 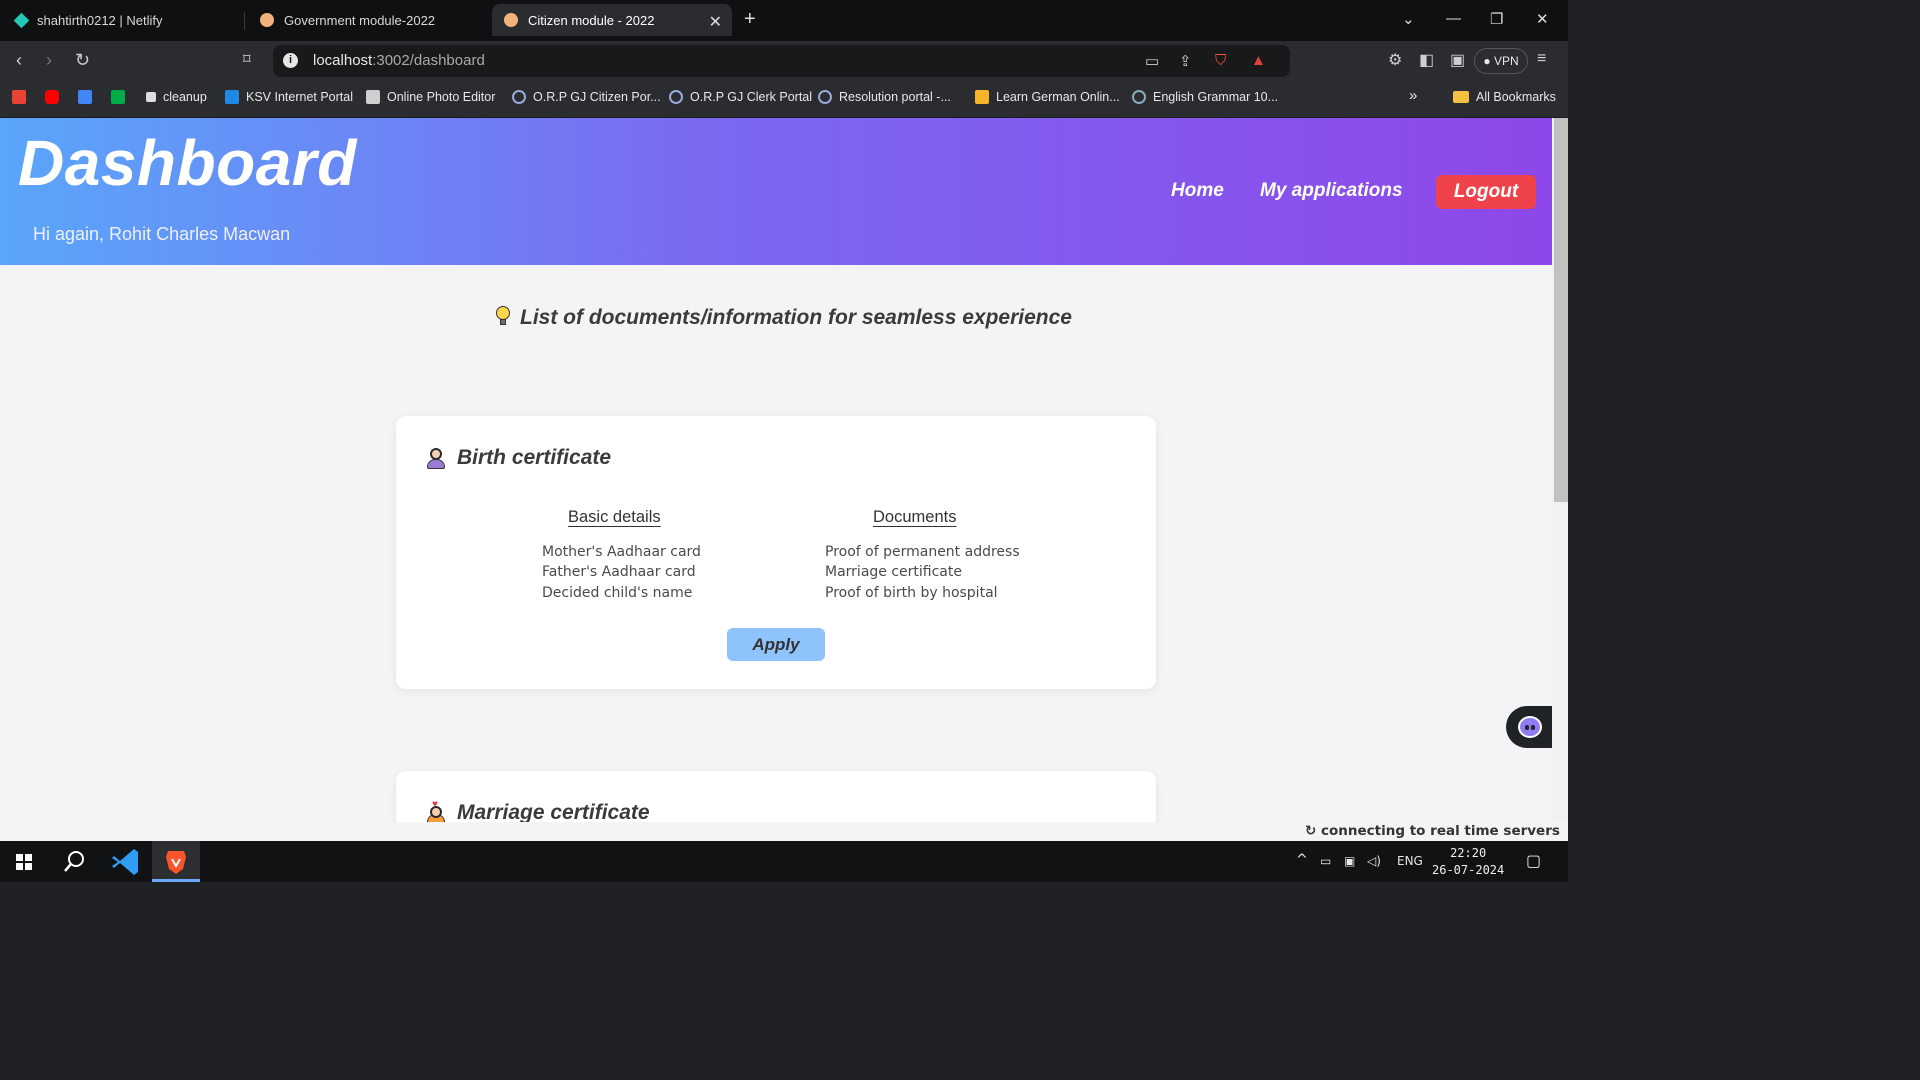 I want to click on volume-icon: ◁), so click(x=1374, y=861).